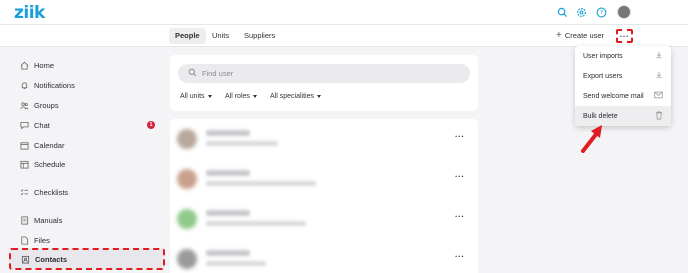 The image size is (688, 273). What do you see at coordinates (42, 240) in the screenshot?
I see `sidebar-item-label: Files` at bounding box center [42, 240].